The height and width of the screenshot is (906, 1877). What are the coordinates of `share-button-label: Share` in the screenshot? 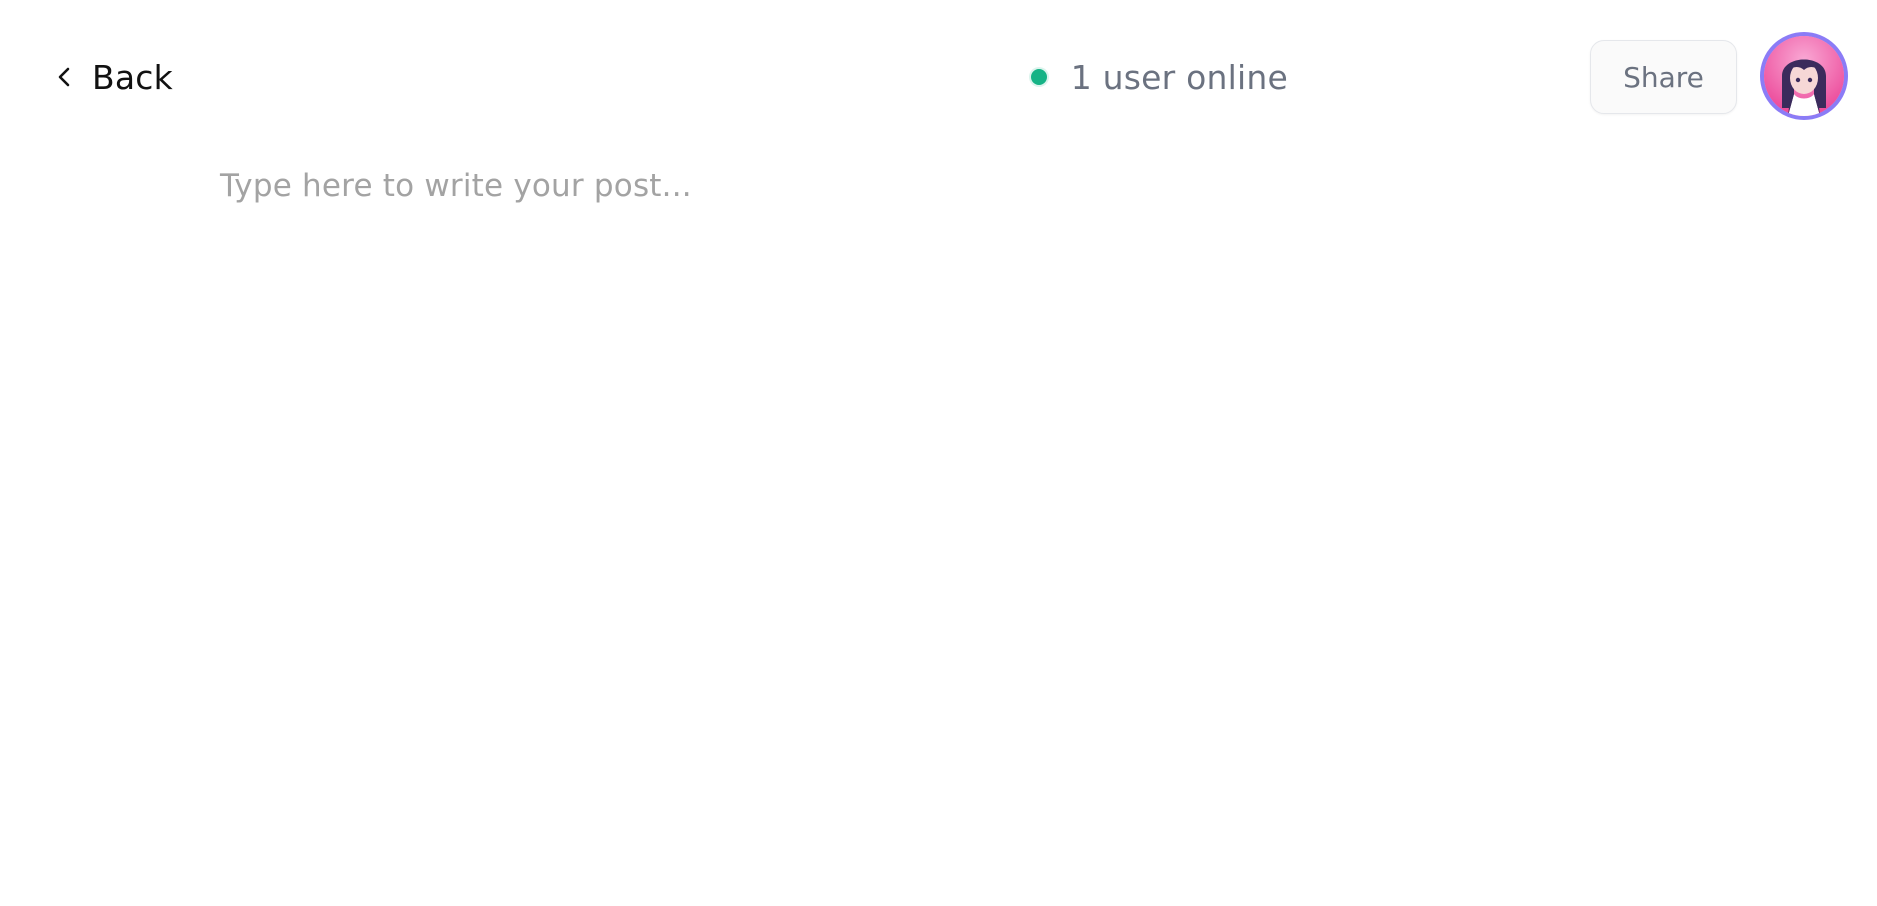 It's located at (1663, 77).